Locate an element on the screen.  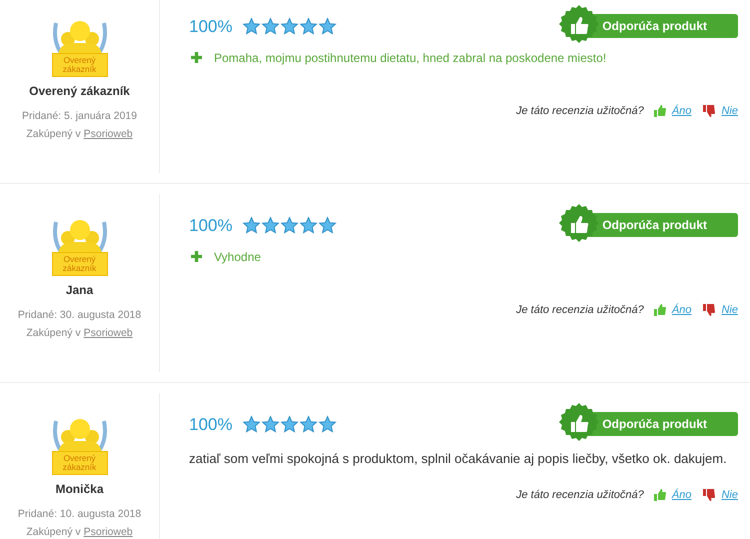
author-name: Monička is located at coordinates (79, 489).